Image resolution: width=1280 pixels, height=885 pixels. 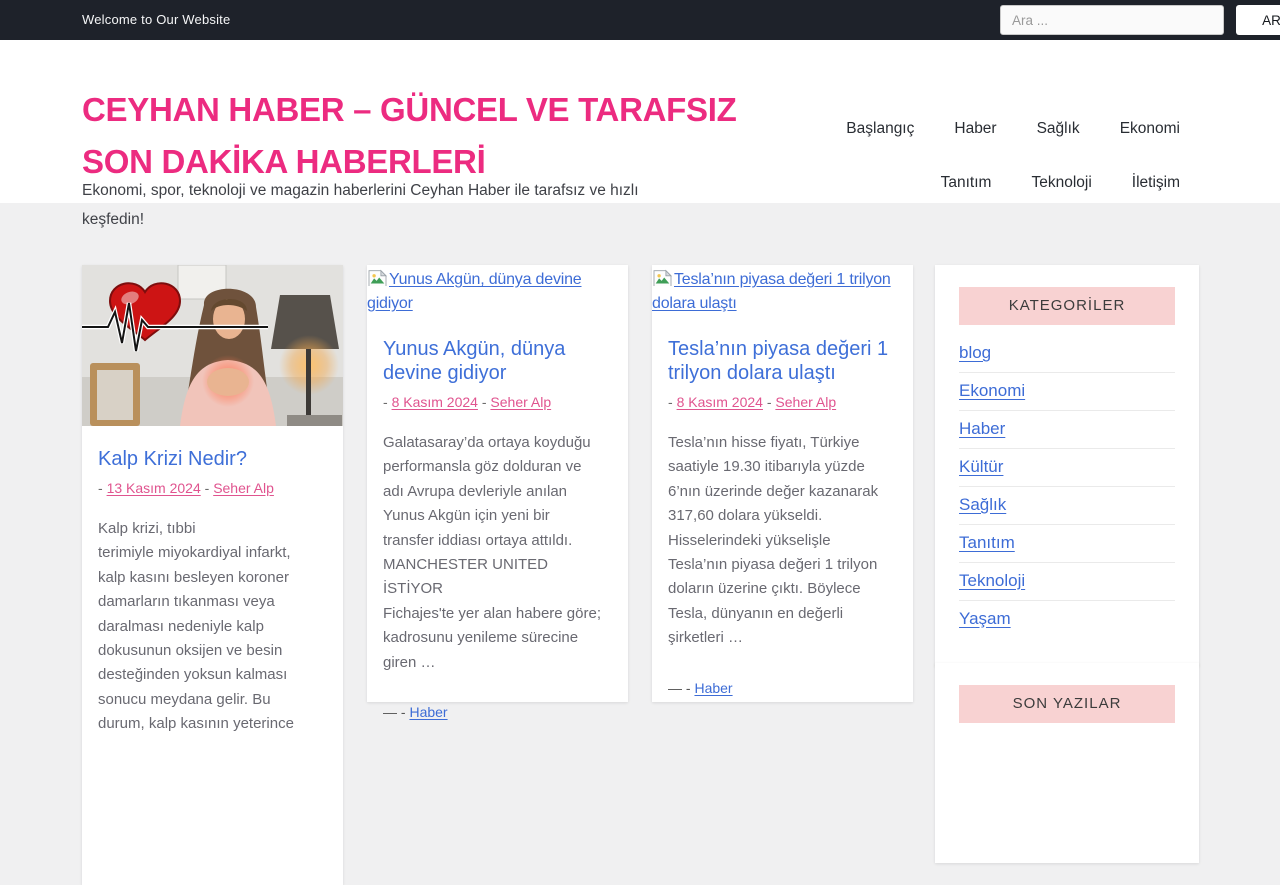 What do you see at coordinates (1067, 619) in the screenshot?
I see `category-item: Yaşam` at bounding box center [1067, 619].